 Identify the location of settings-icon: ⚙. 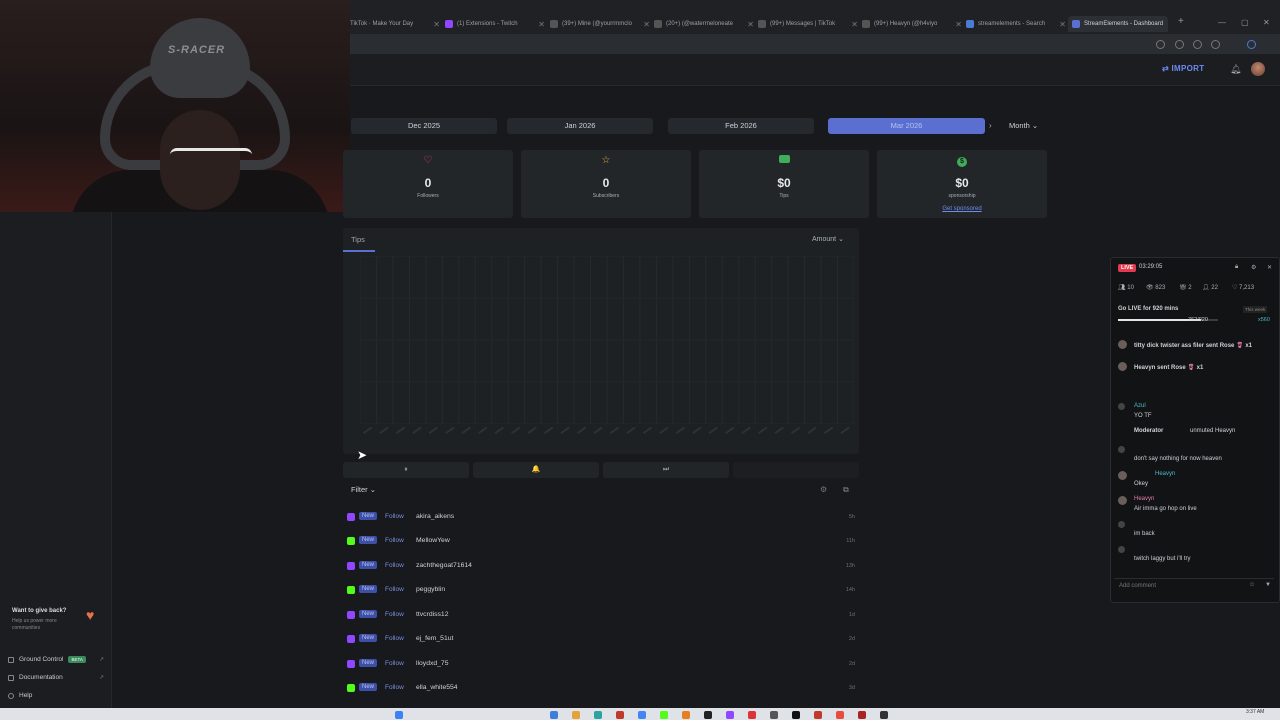
(1253, 267).